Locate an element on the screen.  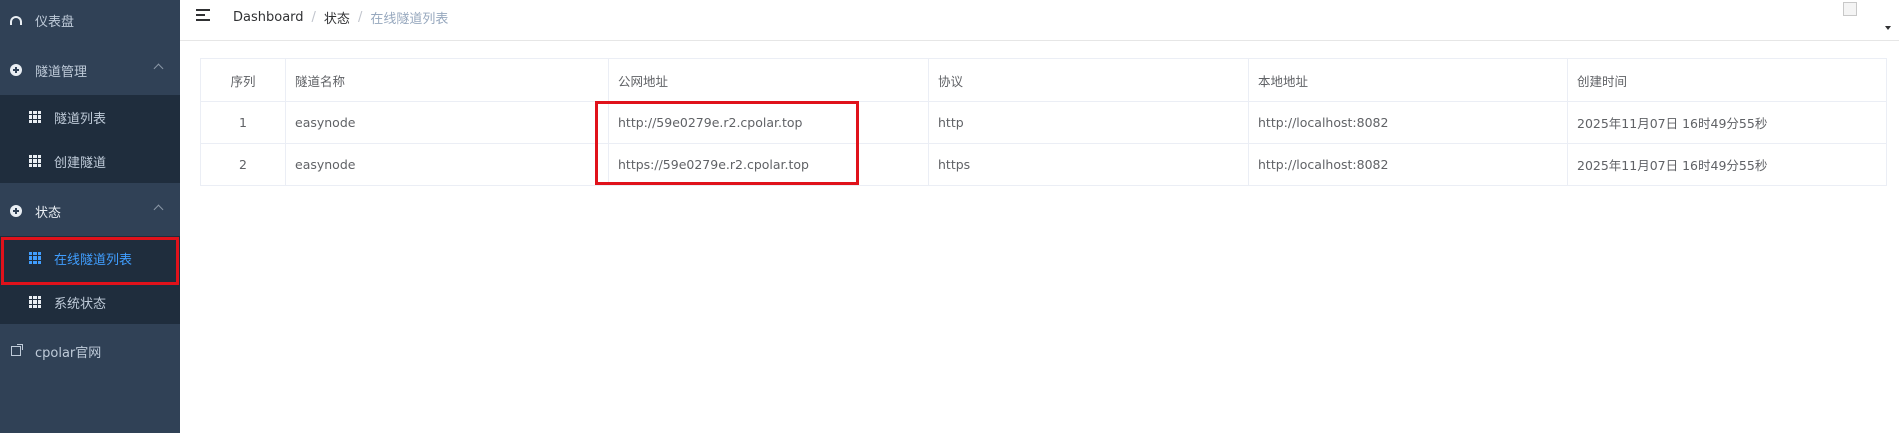
cell-protocol: https is located at coordinates (1088, 164).